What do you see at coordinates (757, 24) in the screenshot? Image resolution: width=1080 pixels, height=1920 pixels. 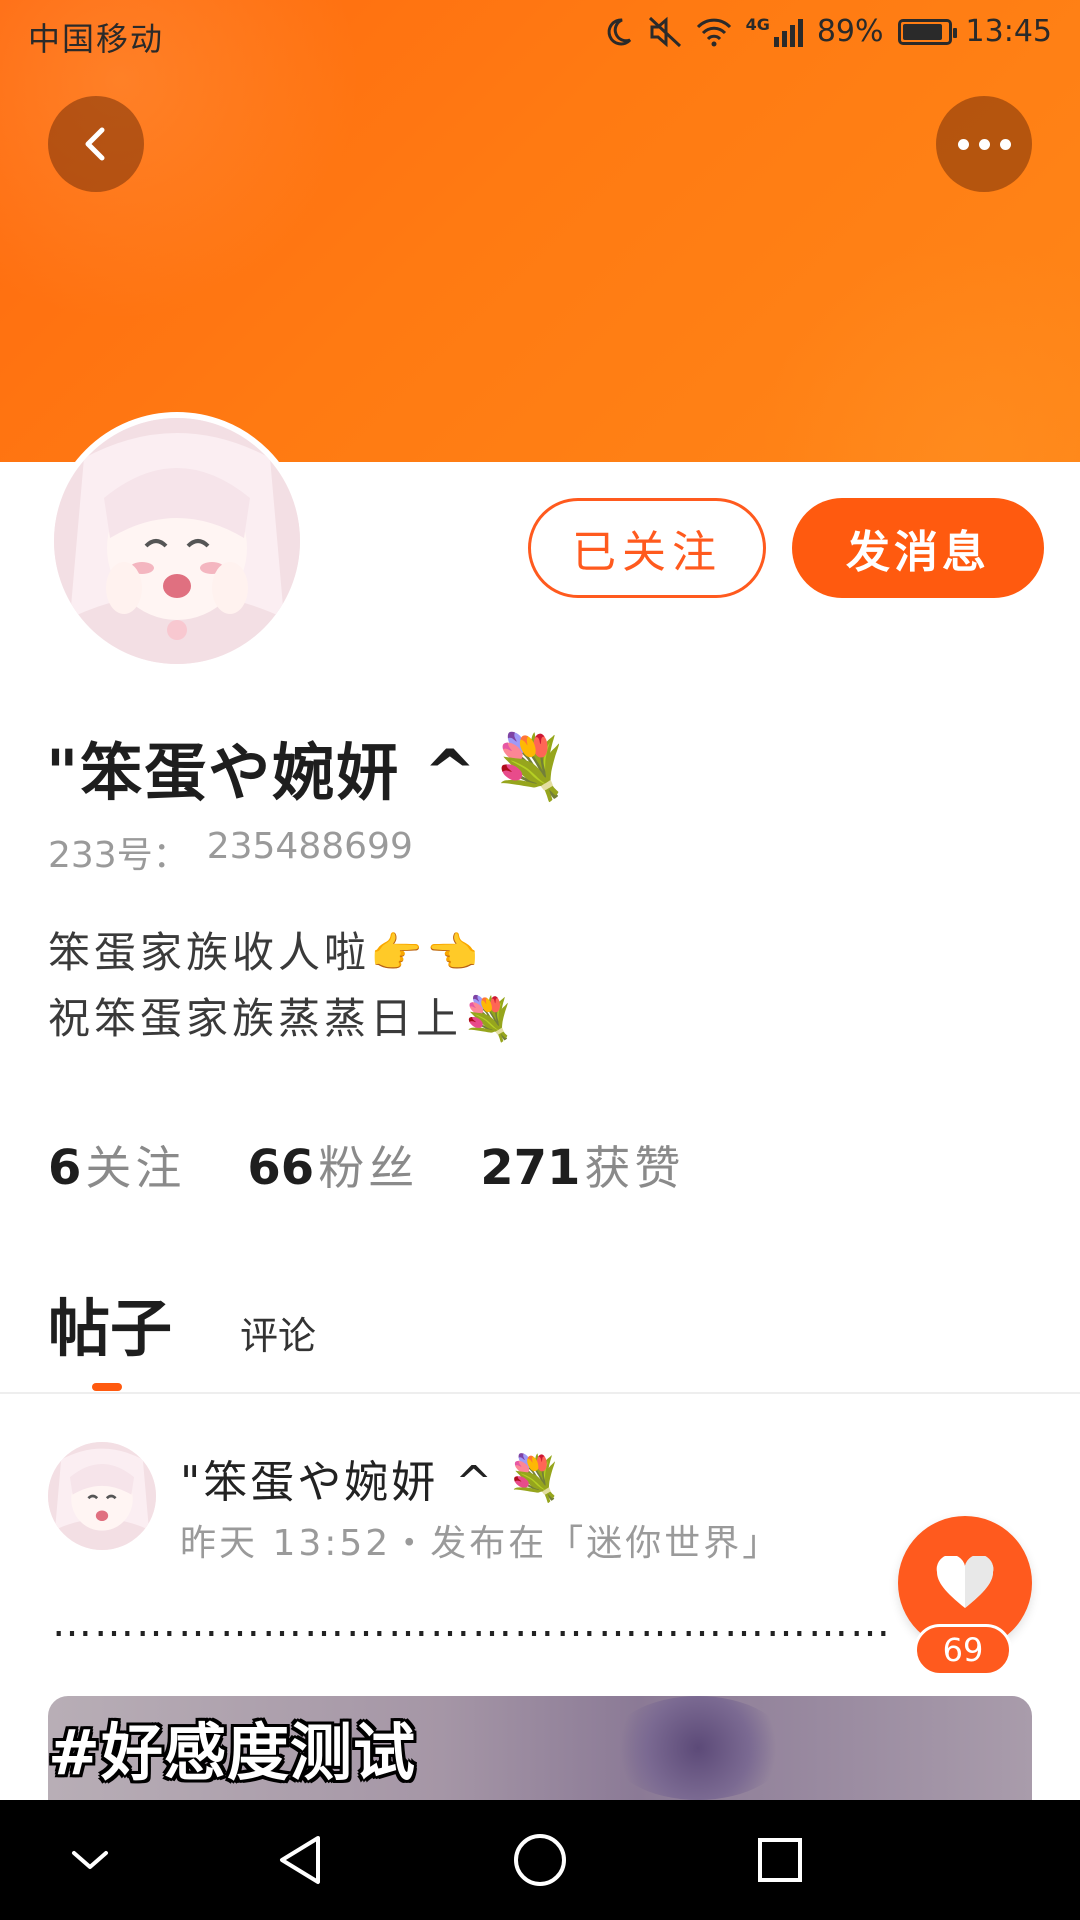 I see `network-type: 4G` at bounding box center [757, 24].